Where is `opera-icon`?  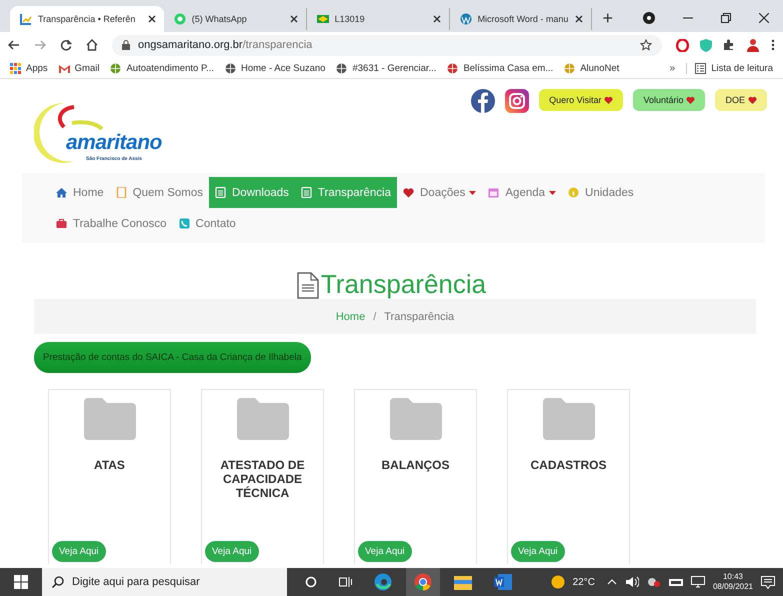 opera-icon is located at coordinates (682, 45).